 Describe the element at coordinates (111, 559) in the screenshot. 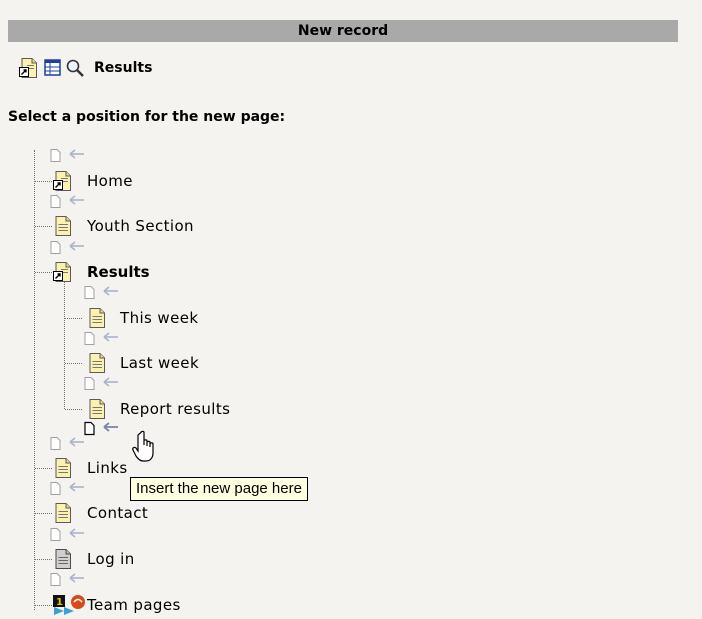

I see `tree-item-log-in: Log in` at that location.